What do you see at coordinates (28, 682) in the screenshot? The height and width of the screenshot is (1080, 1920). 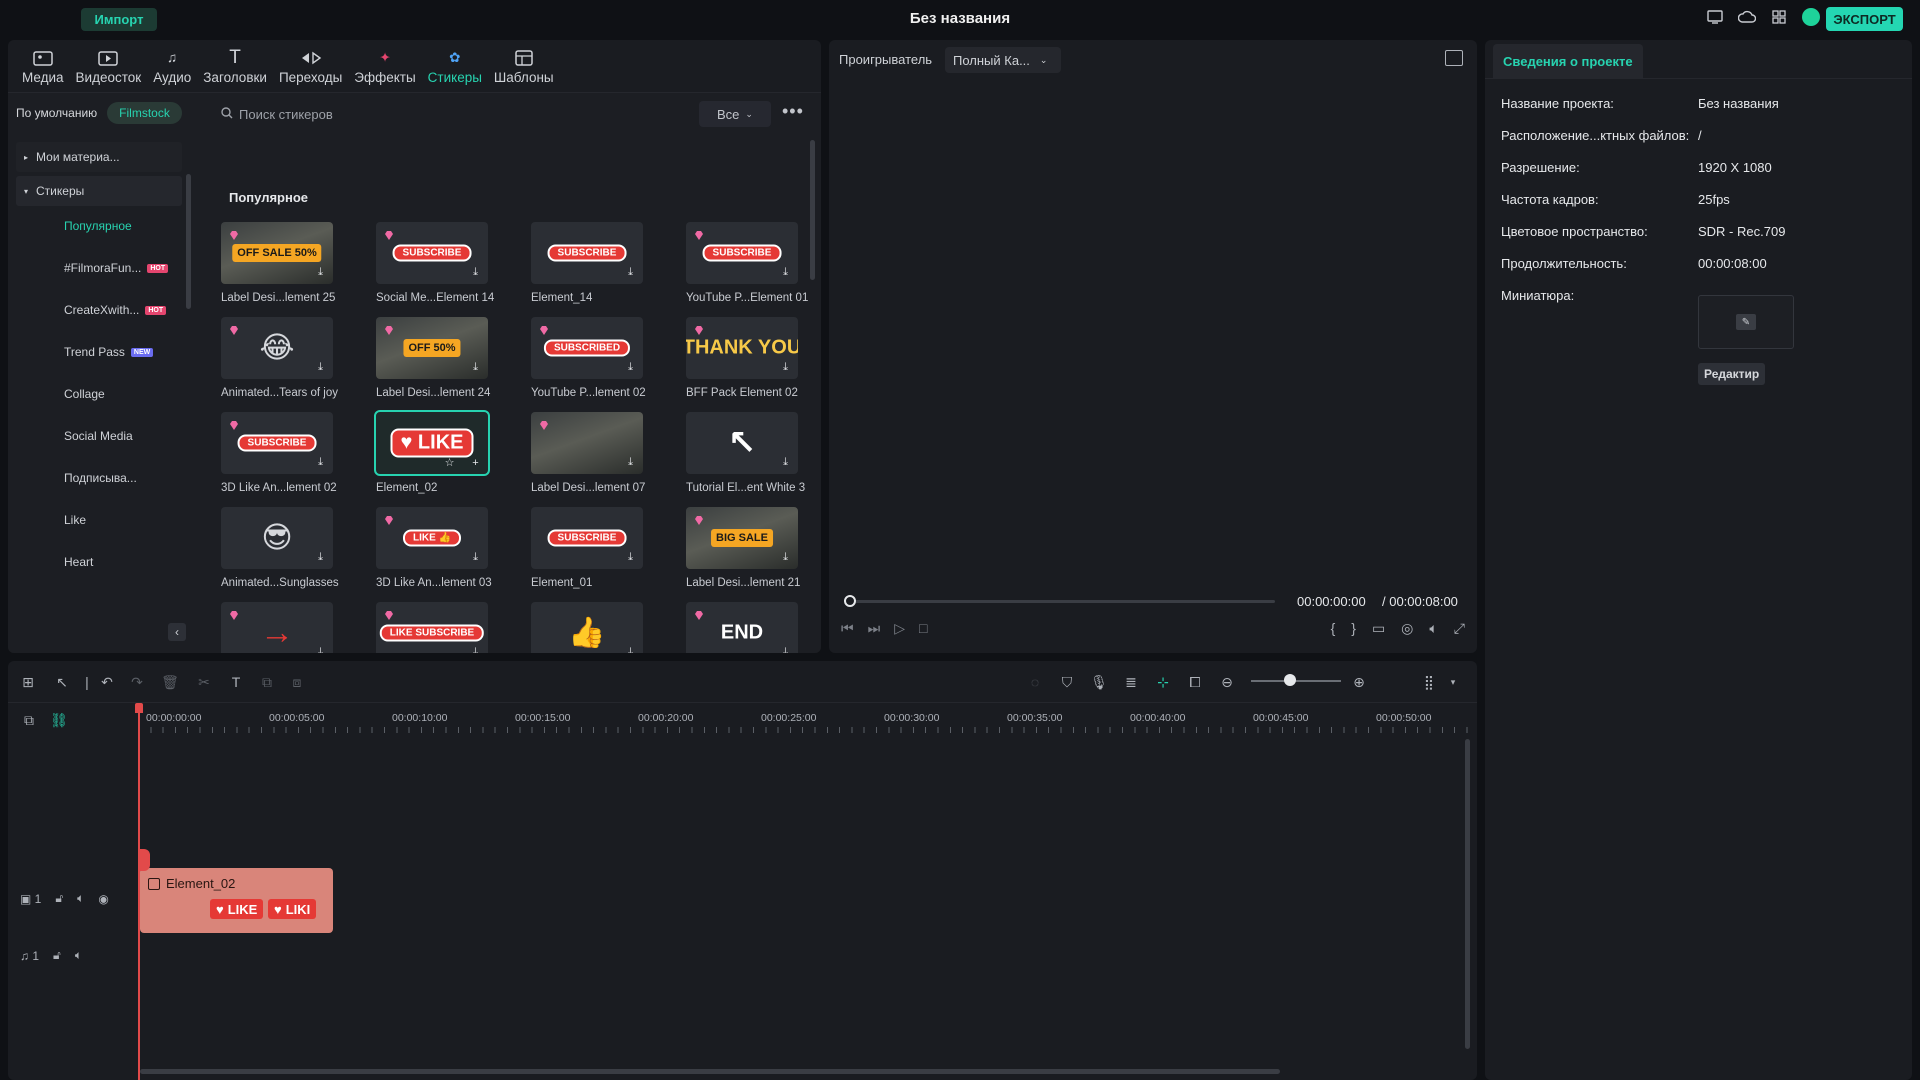 I see `layout-icon: ⊞` at bounding box center [28, 682].